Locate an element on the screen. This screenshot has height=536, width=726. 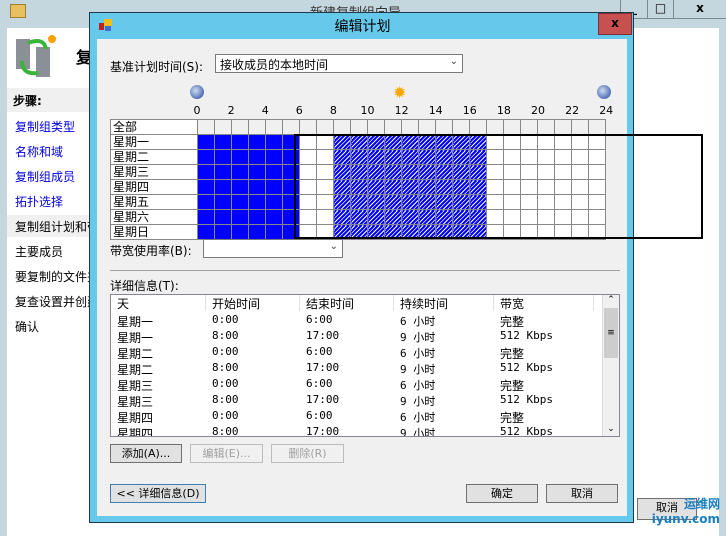
column-header: 开始时间 is located at coordinates (253, 303).